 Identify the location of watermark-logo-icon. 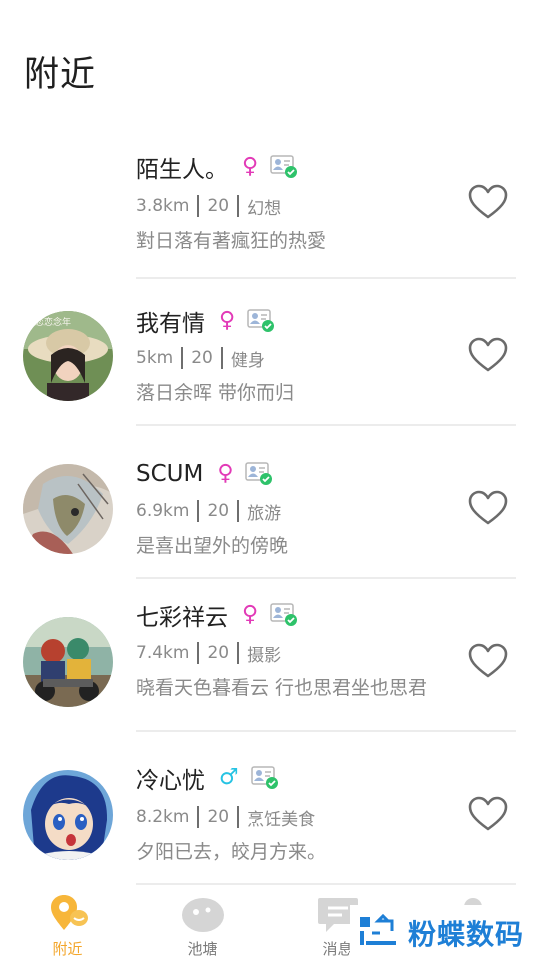
(379, 933).